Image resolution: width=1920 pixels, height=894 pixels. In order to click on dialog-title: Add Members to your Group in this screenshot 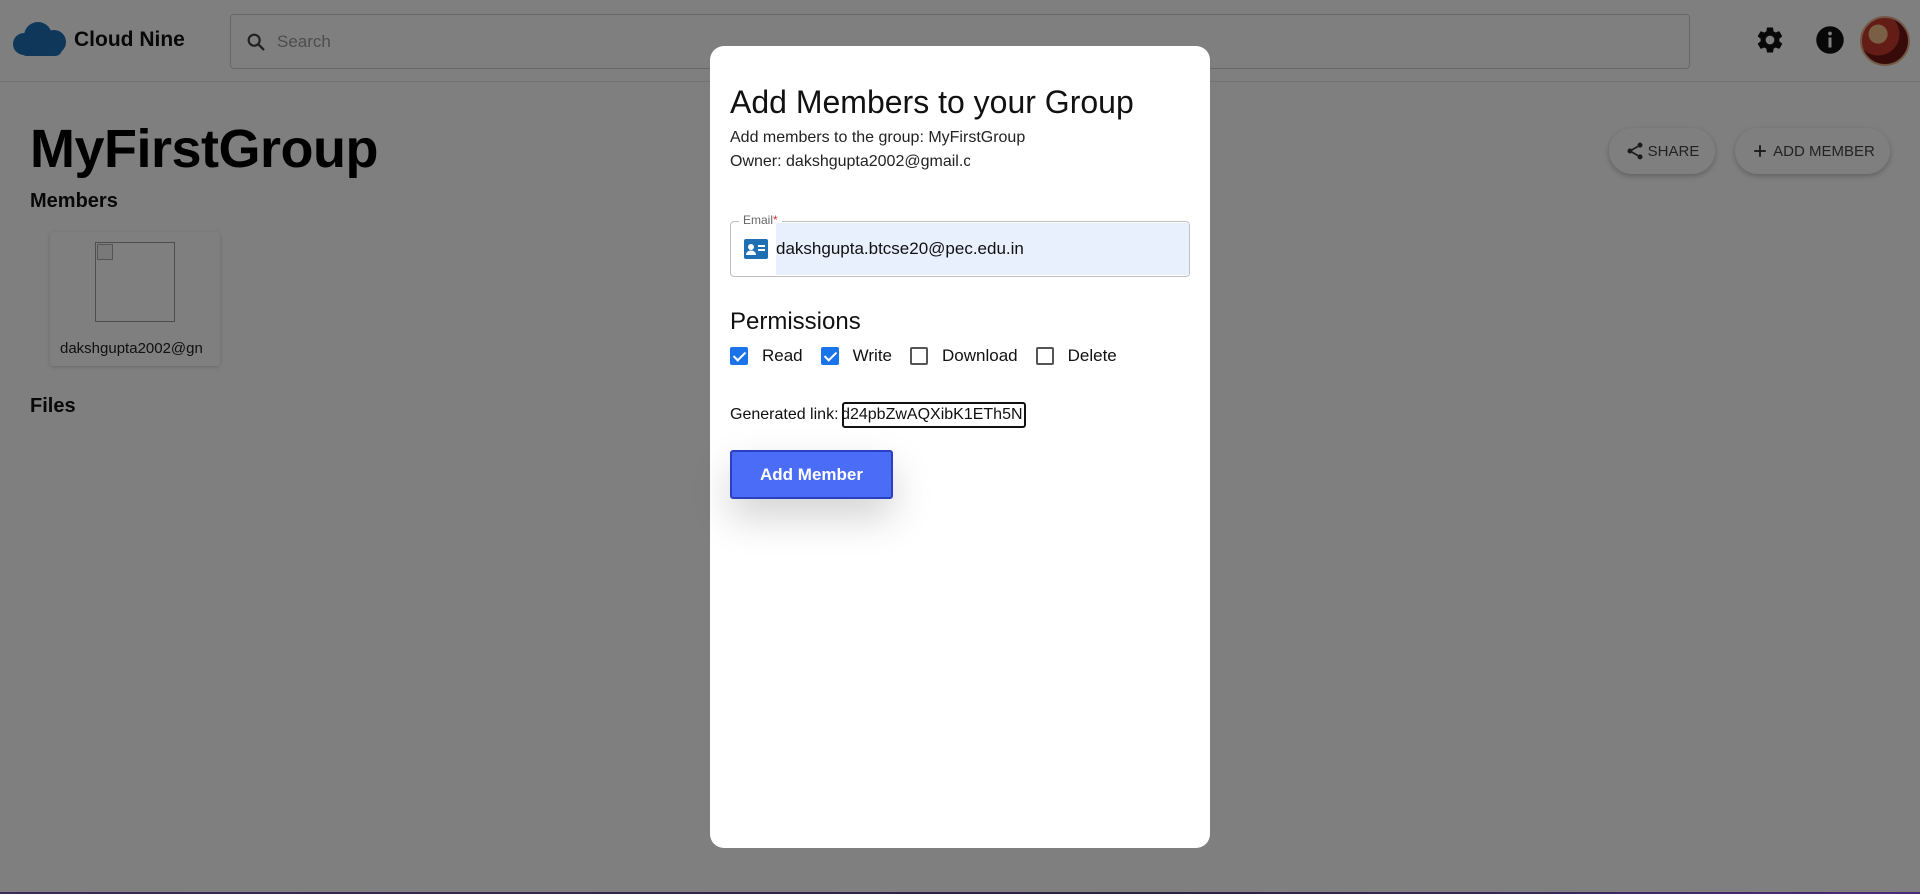, I will do `click(932, 102)`.